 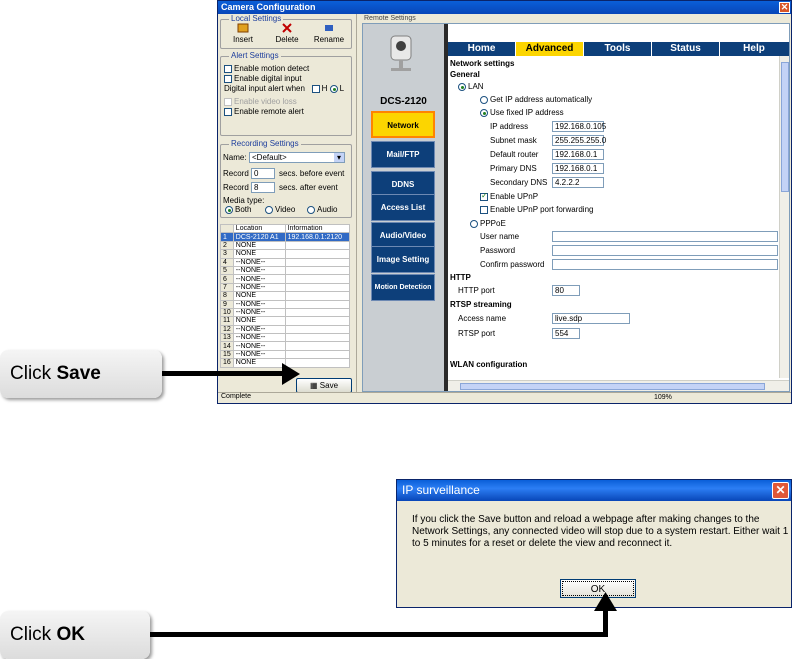 I want to click on nav-image-setting: Image Setting, so click(x=403, y=259).